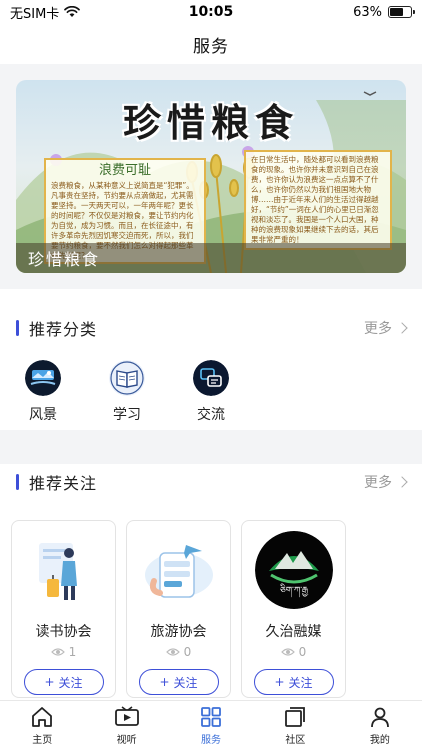 The height and width of the screenshot is (750, 422). Describe the element at coordinates (379, 717) in the screenshot. I see `user-icon` at that location.